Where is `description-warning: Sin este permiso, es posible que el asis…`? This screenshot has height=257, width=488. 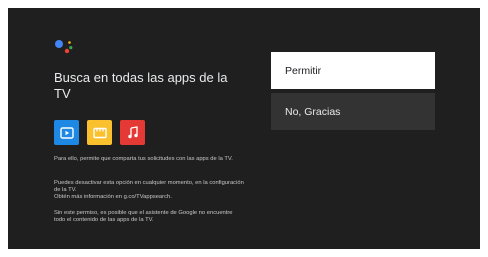 description-warning: Sin este permiso, es posible que el asis… is located at coordinates (149, 217).